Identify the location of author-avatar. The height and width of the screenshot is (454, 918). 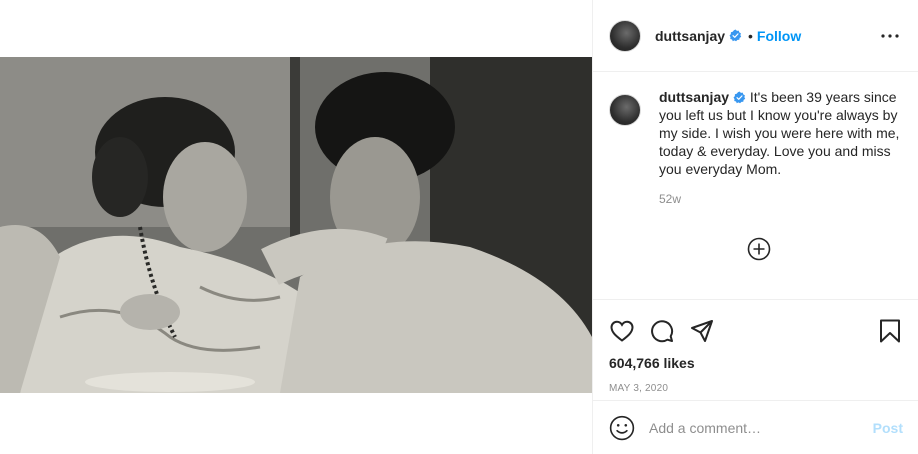
(625, 35).